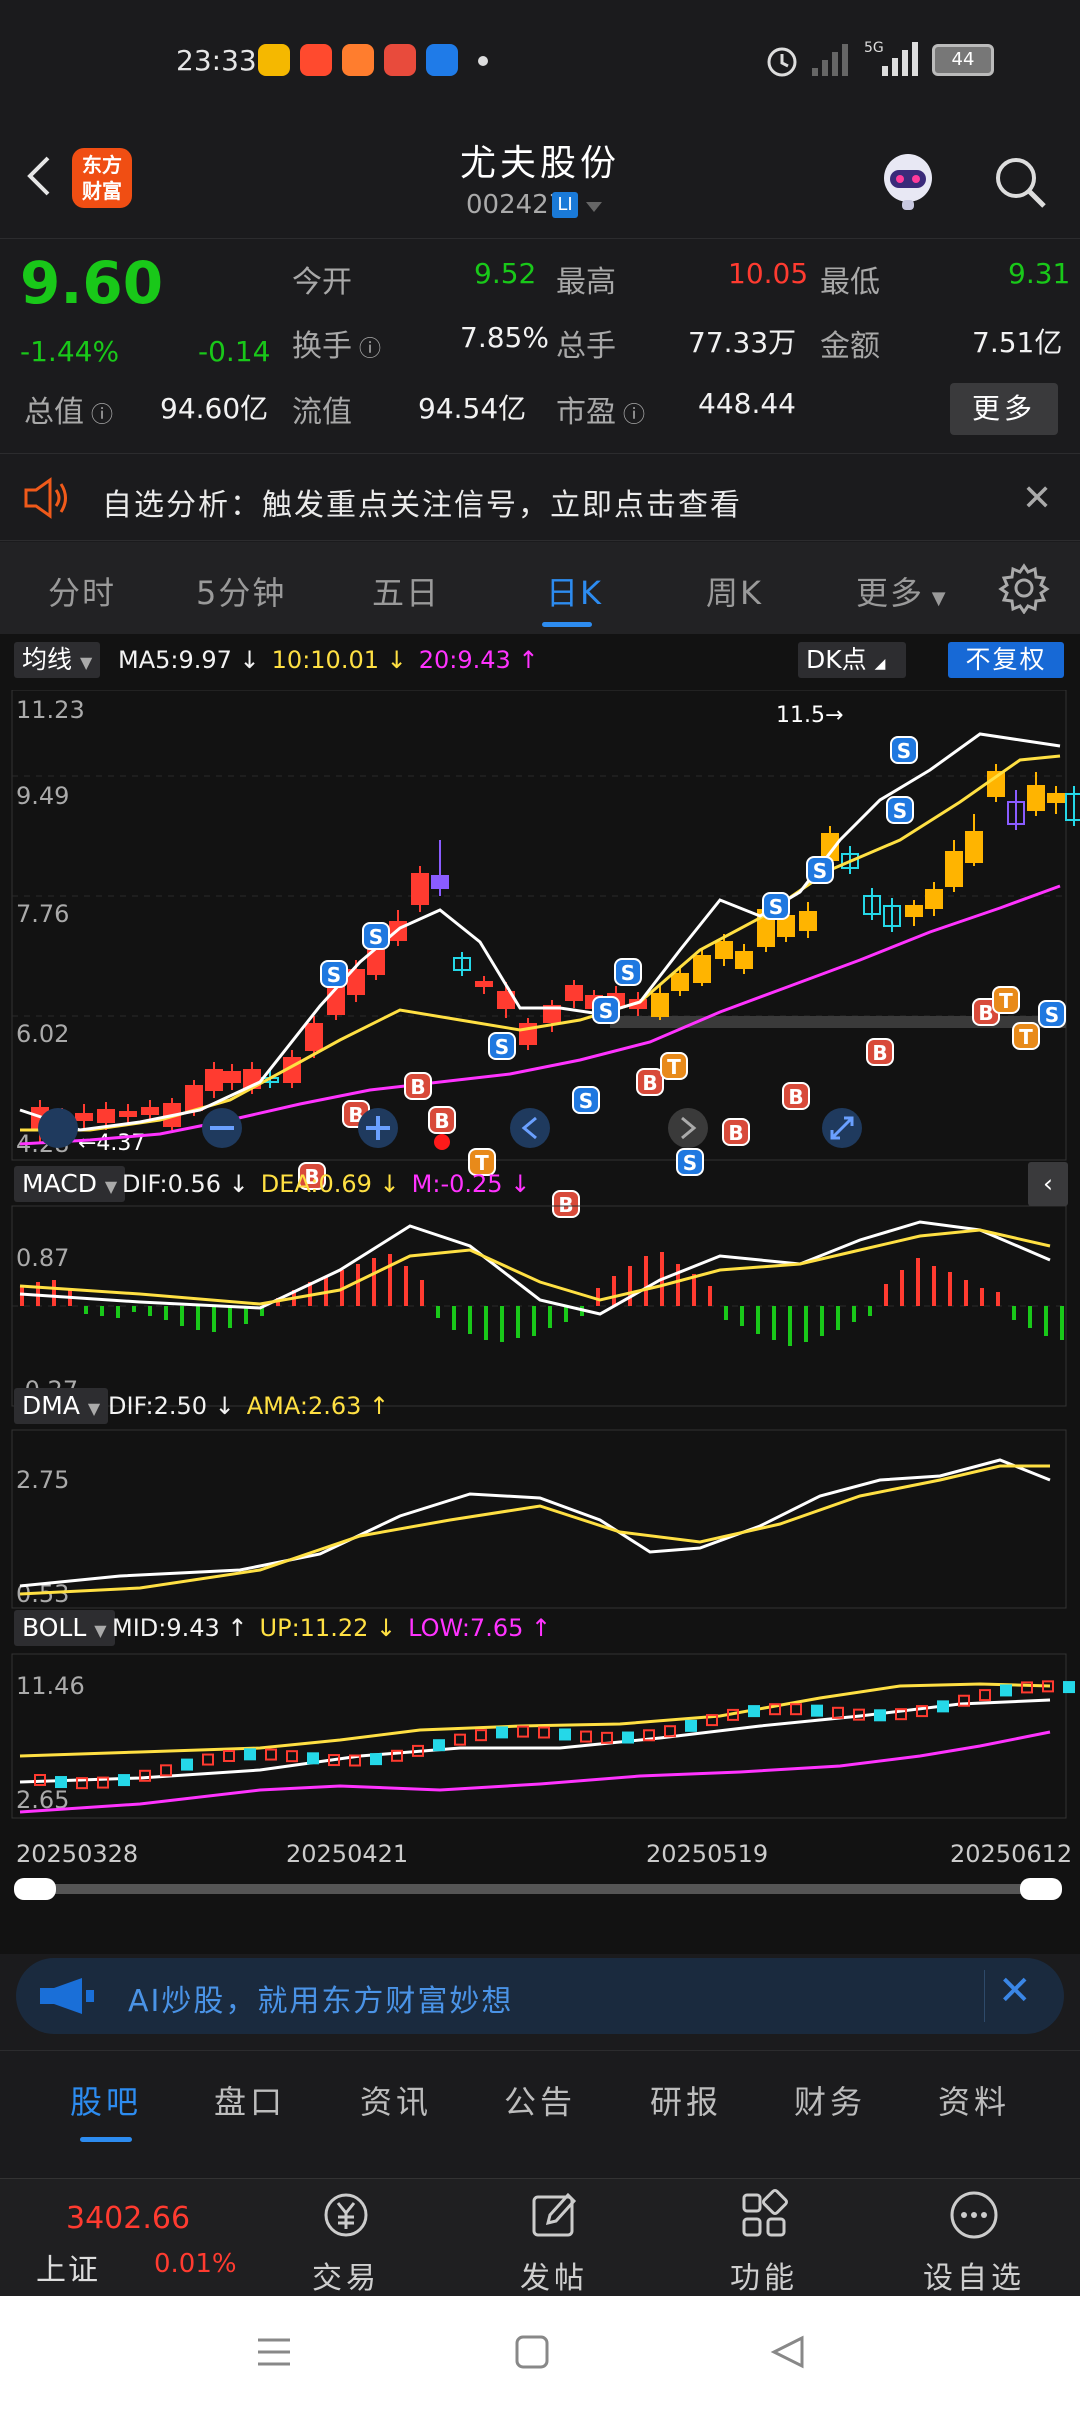 Image resolution: width=1080 pixels, height=2412 pixels. I want to click on more-button: 更多, so click(1004, 409).